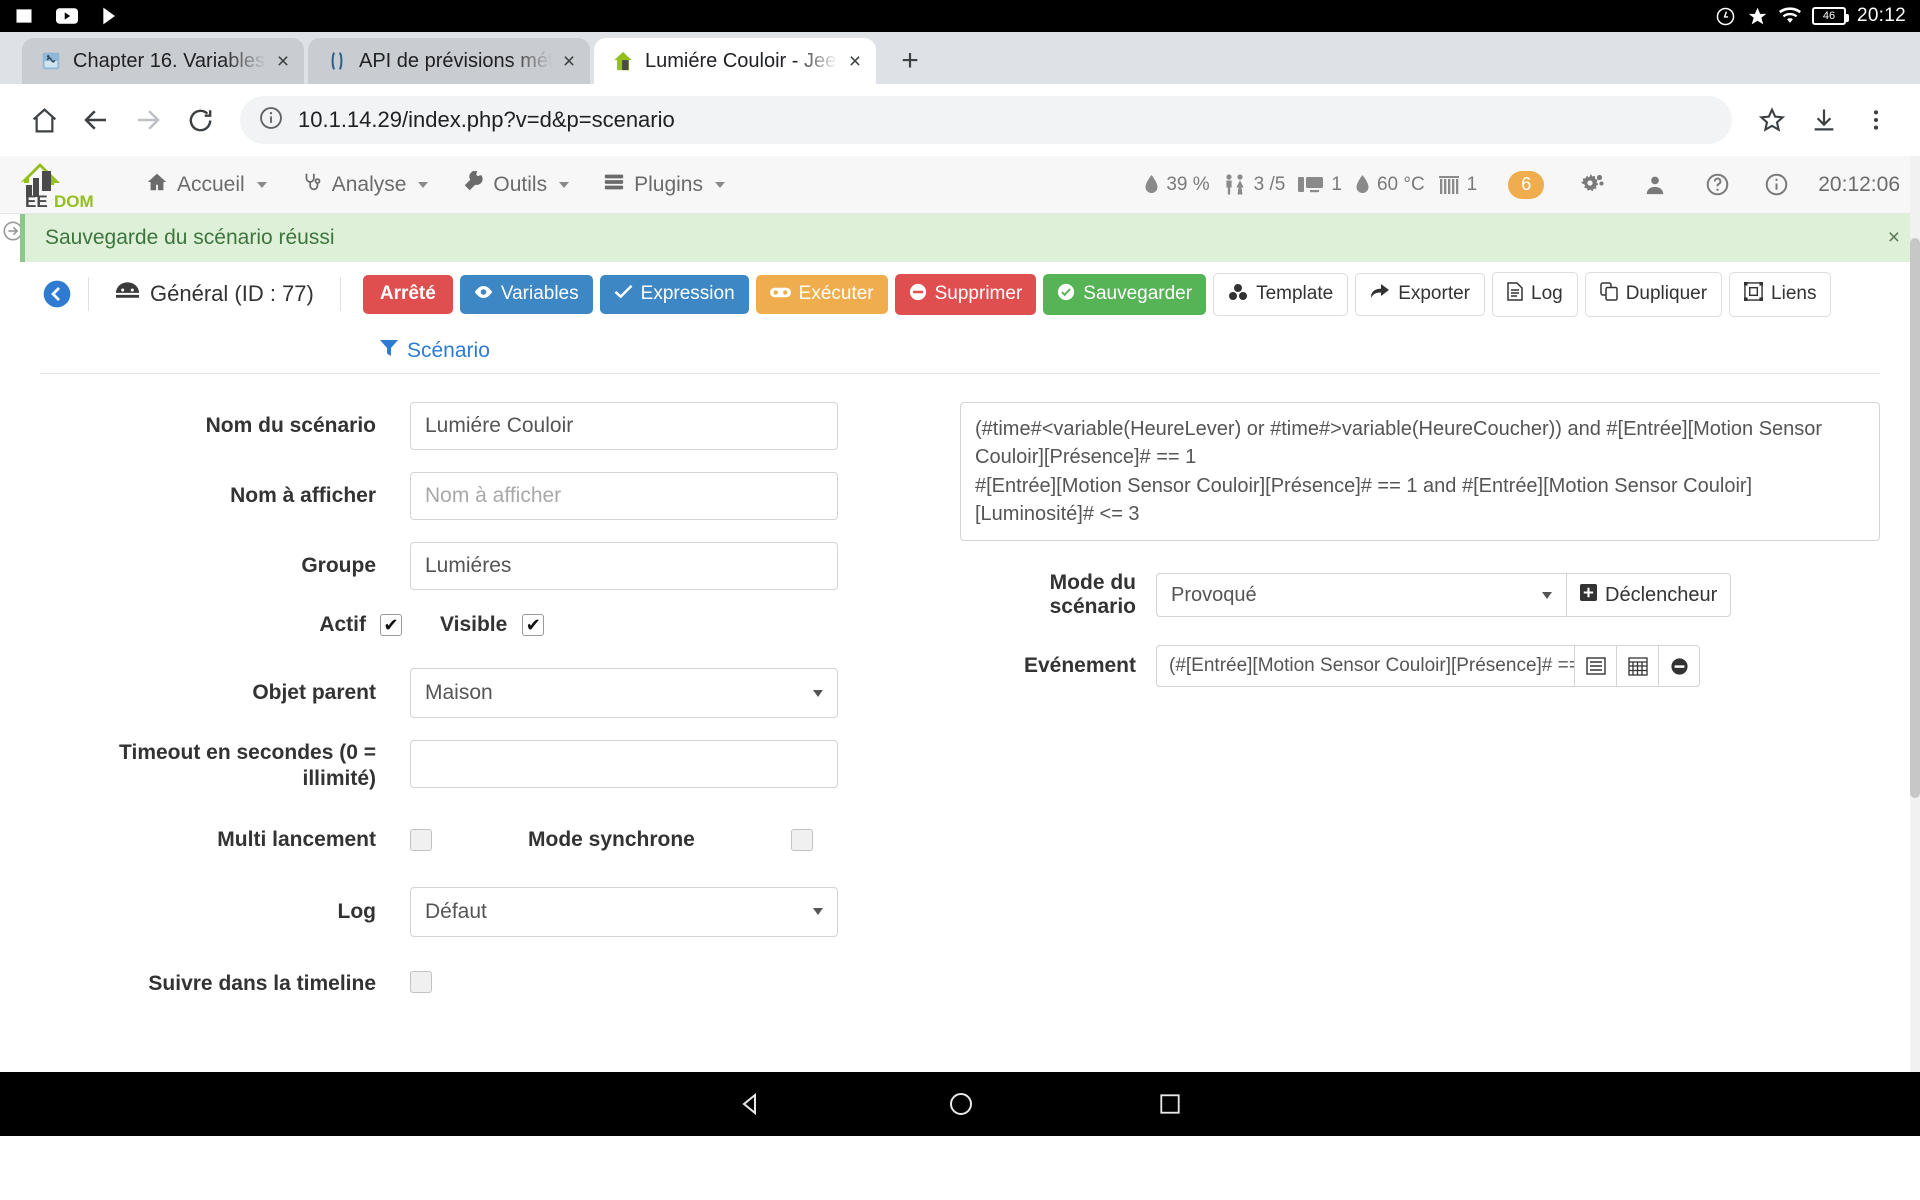  What do you see at coordinates (337, 61) in the screenshot?
I see `weather-favicon` at bounding box center [337, 61].